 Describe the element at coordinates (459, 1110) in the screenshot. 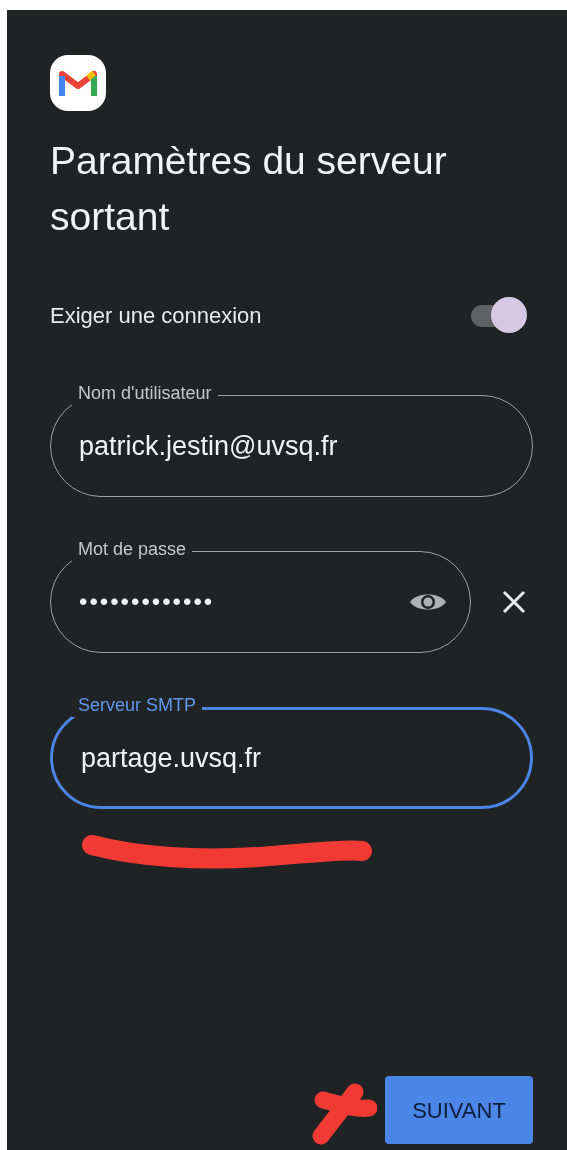

I see `next-button: SUIVANT` at that location.